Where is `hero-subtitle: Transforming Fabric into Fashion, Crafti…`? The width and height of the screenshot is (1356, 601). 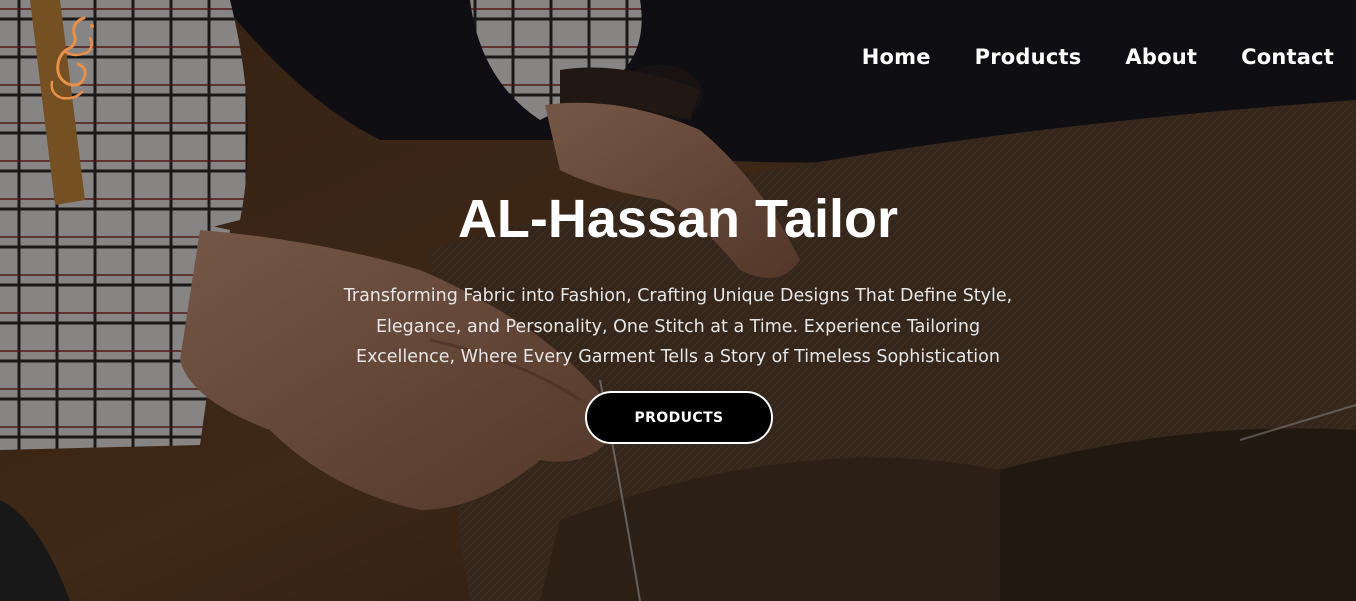
hero-subtitle: Transforming Fabric into Fashion, Crafti… is located at coordinates (678, 326).